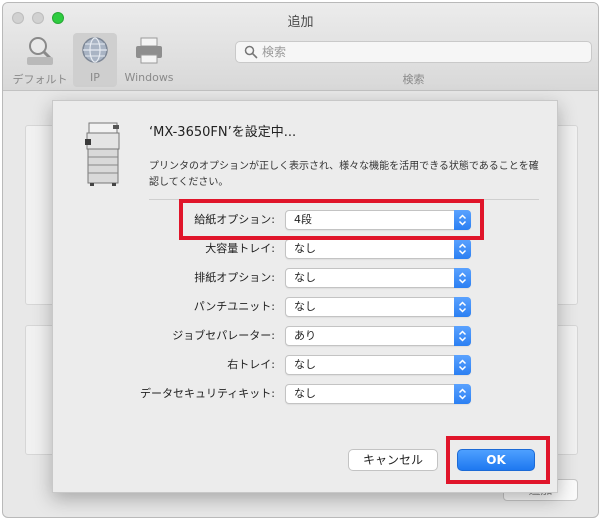 The height and width of the screenshot is (520, 601). I want to click on option-label-job-separator: ジョブセパレーター:, so click(223, 335).